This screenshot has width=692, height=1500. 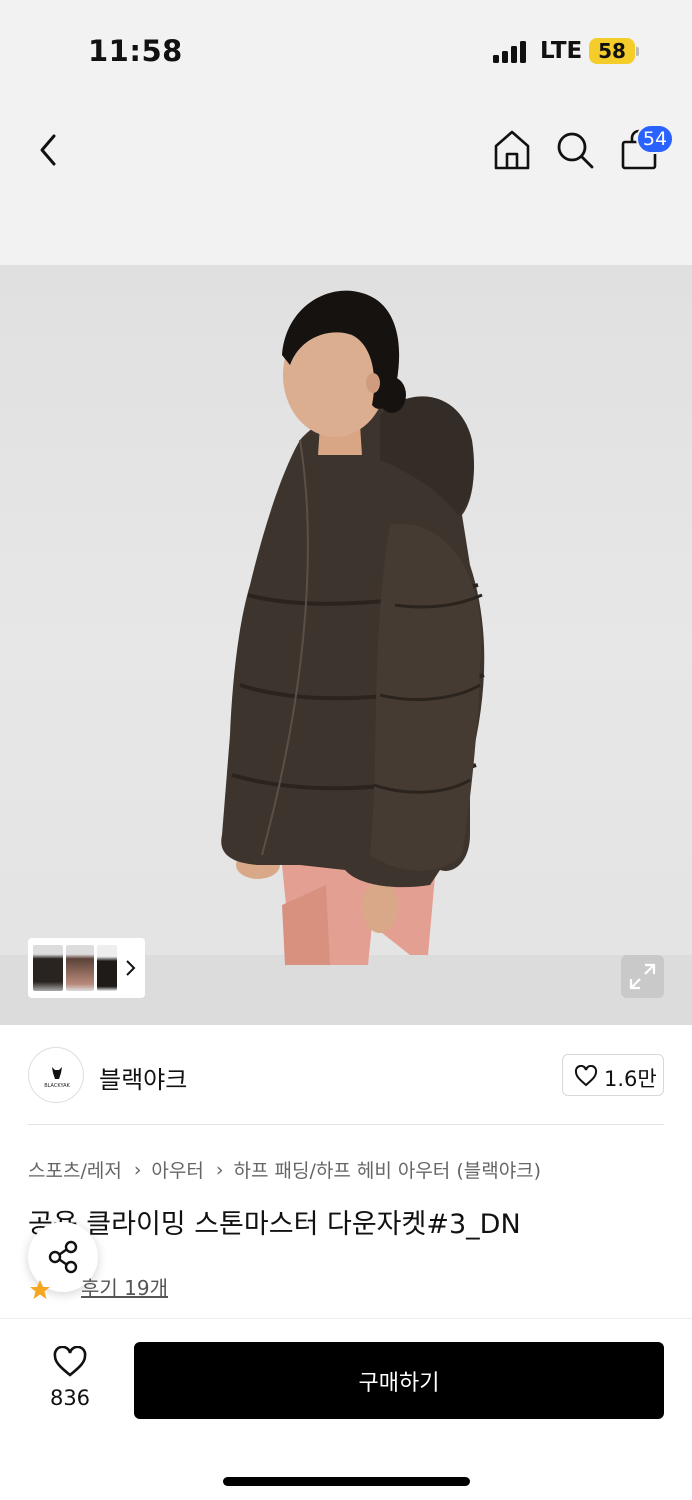 I want to click on search-icon, so click(x=575, y=150).